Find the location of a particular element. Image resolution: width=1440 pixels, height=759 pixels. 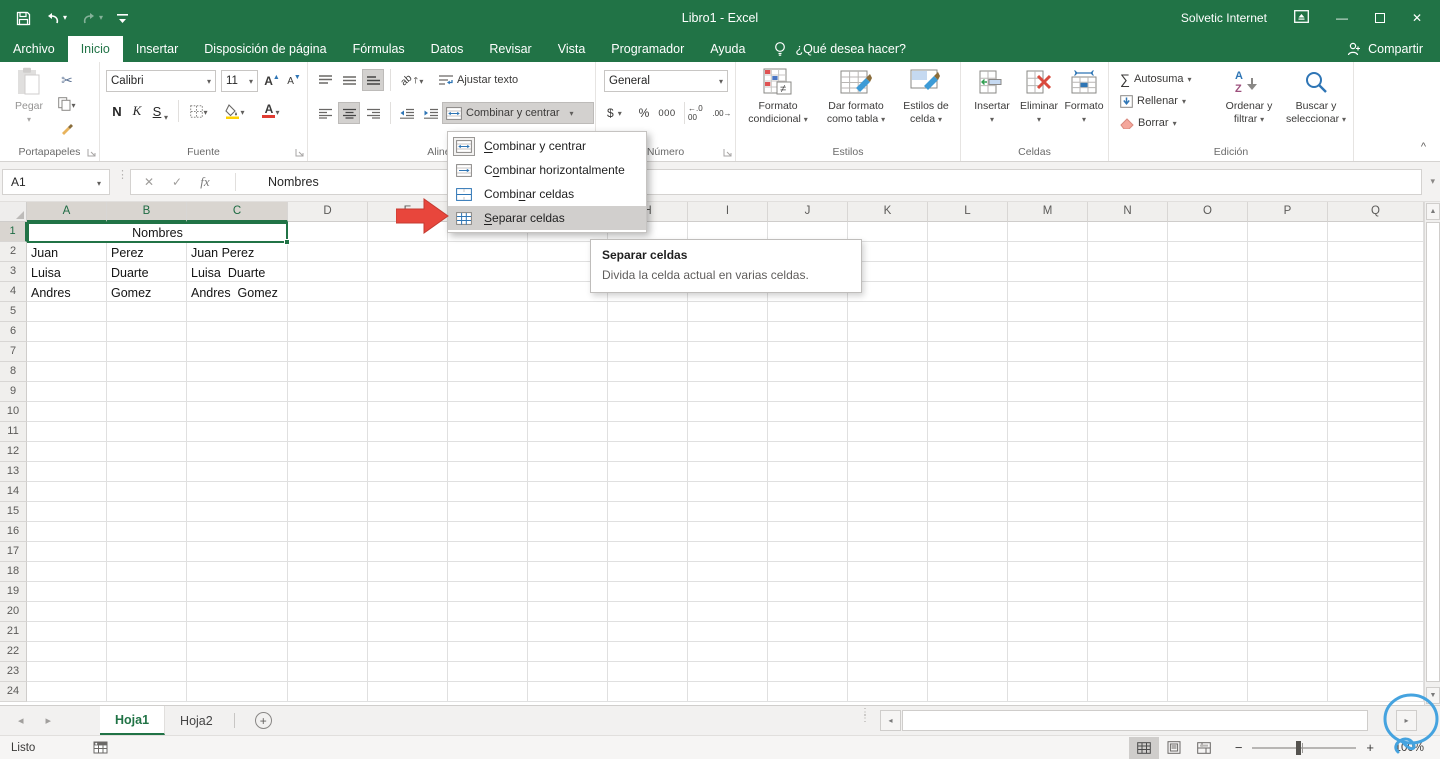

redo-caret: ▾ is located at coordinates (101, 18).